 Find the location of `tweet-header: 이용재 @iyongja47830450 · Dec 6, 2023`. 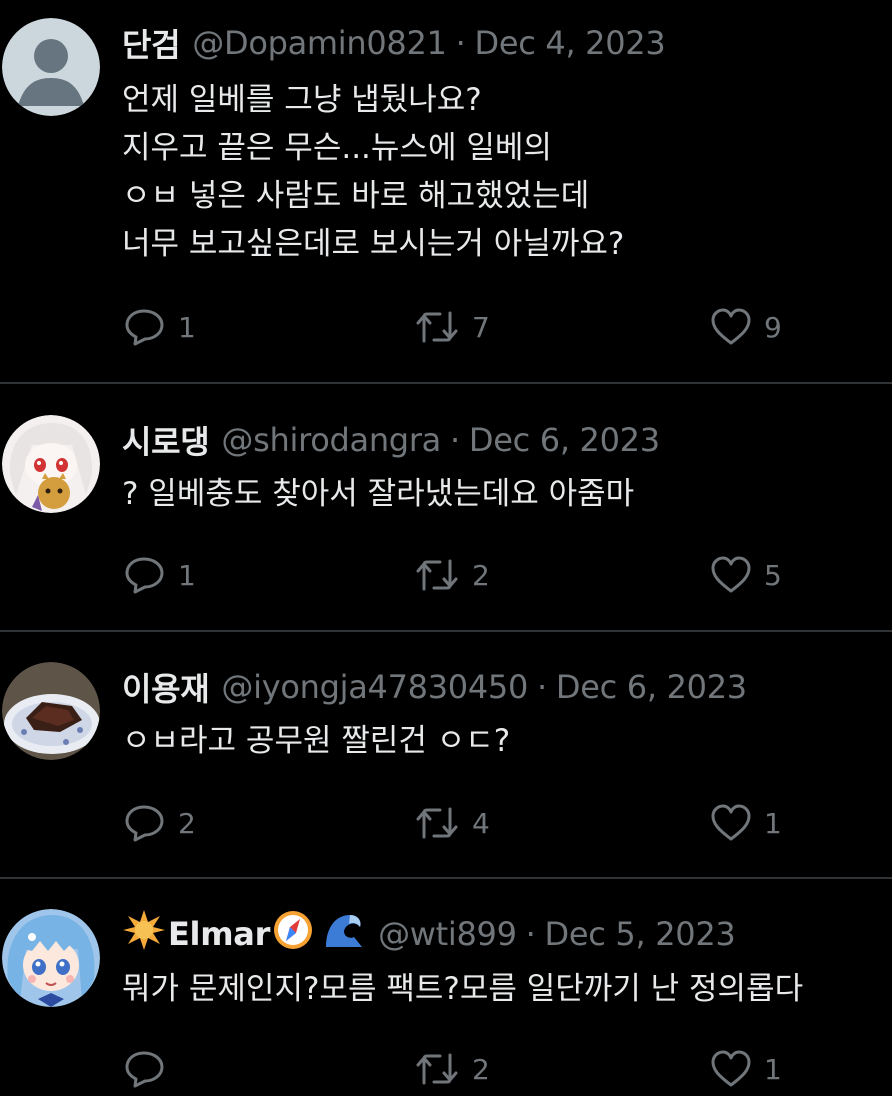

tweet-header: 이용재 @iyongja47830450 · Dec 6, 2023 is located at coordinates (434, 687).